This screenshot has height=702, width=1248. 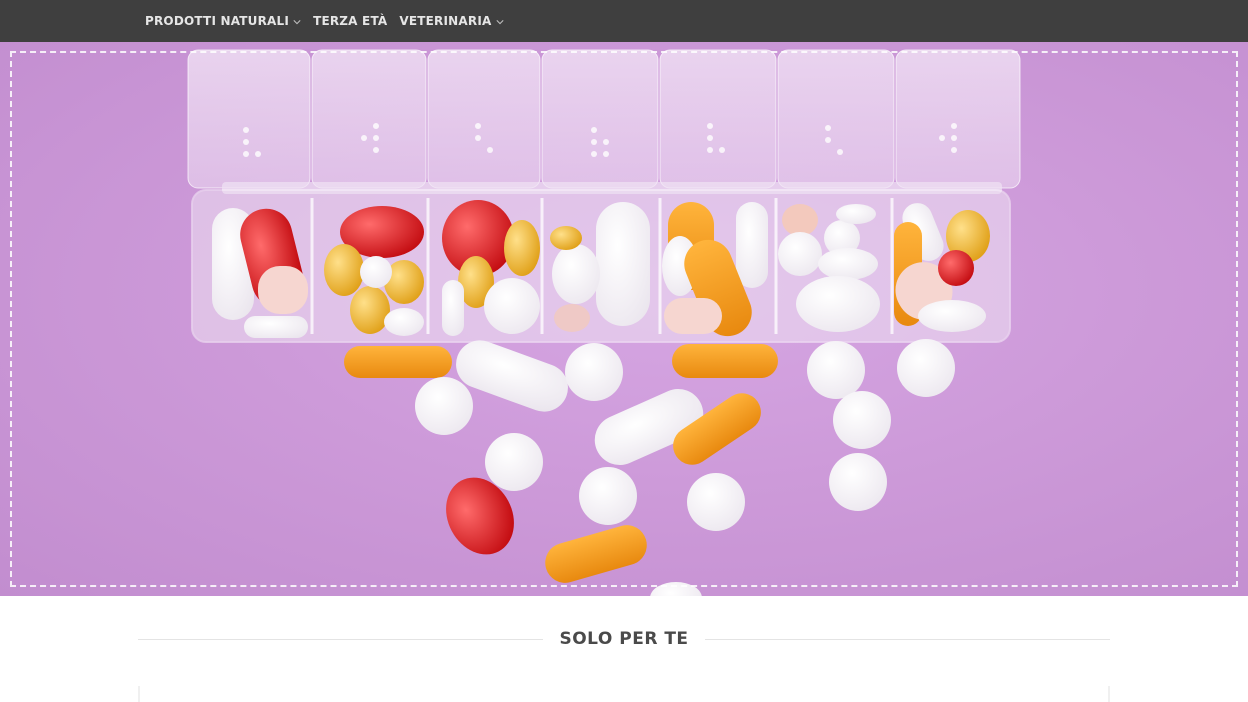 I want to click on nav-item-label: PRODOTTI NATURALI, so click(x=217, y=21).